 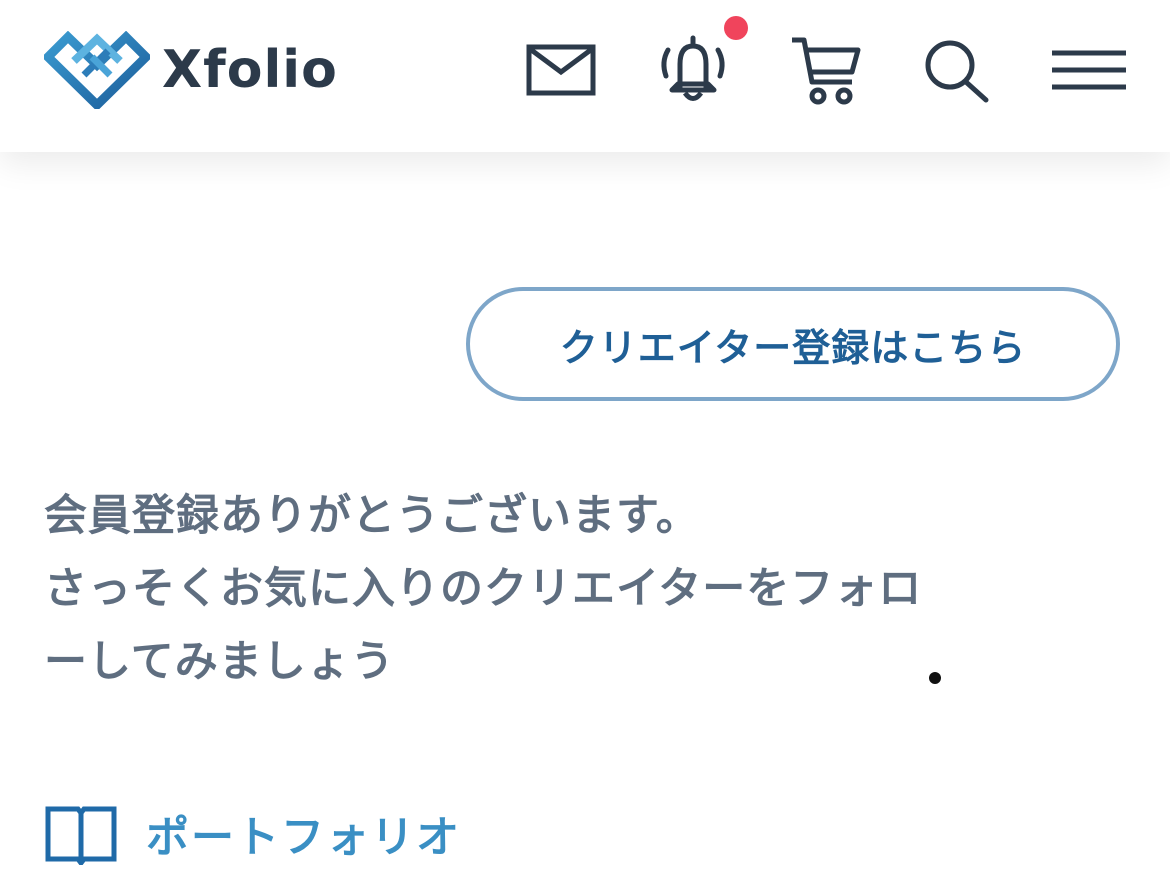 I want to click on open-book-icon, so click(x=81, y=835).